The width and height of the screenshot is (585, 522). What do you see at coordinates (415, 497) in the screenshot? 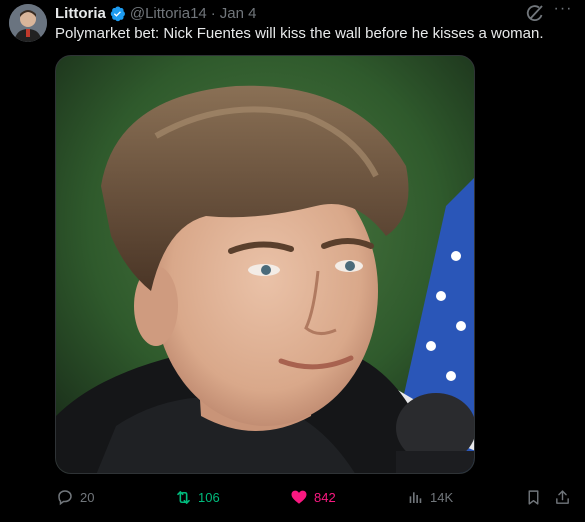
I see `views-chart-icon` at bounding box center [415, 497].